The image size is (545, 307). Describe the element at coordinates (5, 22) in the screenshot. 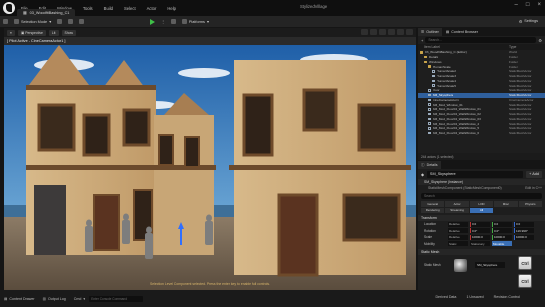

I see `save-button` at that location.